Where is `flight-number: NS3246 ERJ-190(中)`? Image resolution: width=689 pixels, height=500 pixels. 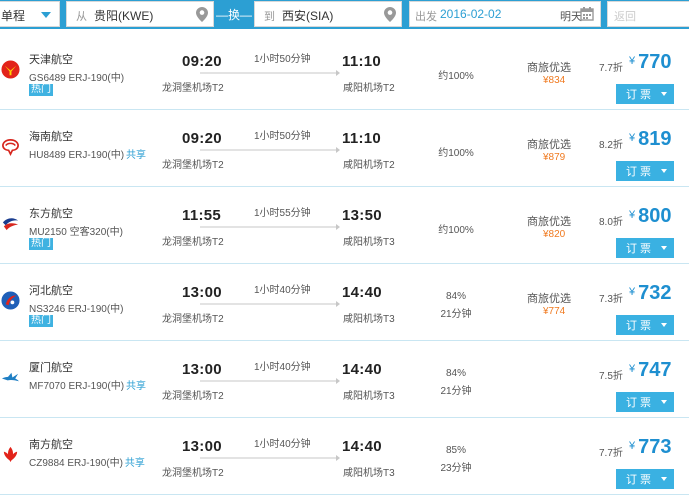 flight-number: NS3246 ERJ-190(中) is located at coordinates (76, 309).